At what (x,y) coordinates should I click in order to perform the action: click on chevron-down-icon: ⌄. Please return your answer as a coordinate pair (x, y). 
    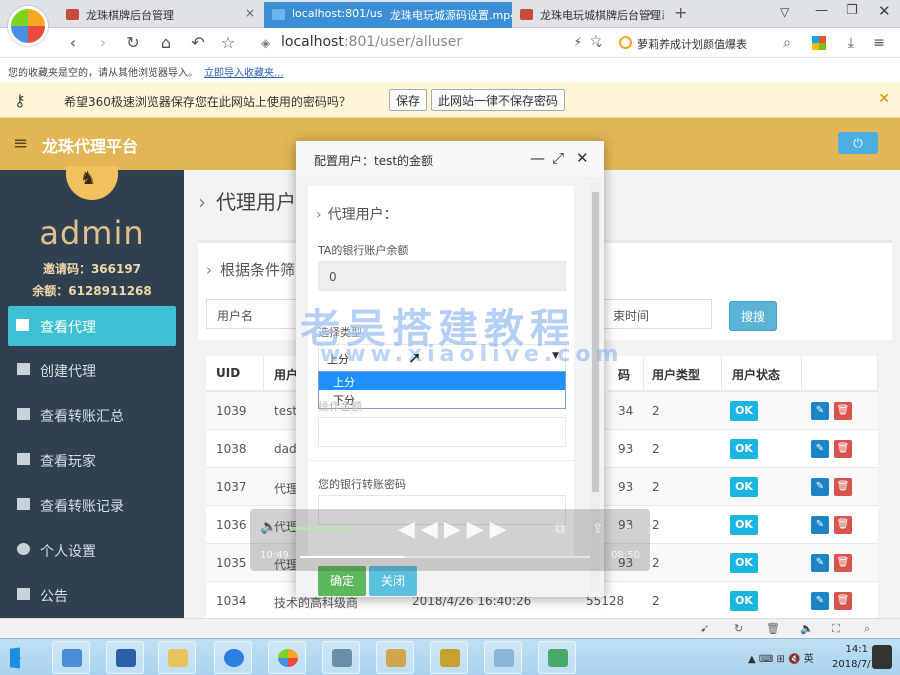
    Looking at the image, I should click on (599, 43).